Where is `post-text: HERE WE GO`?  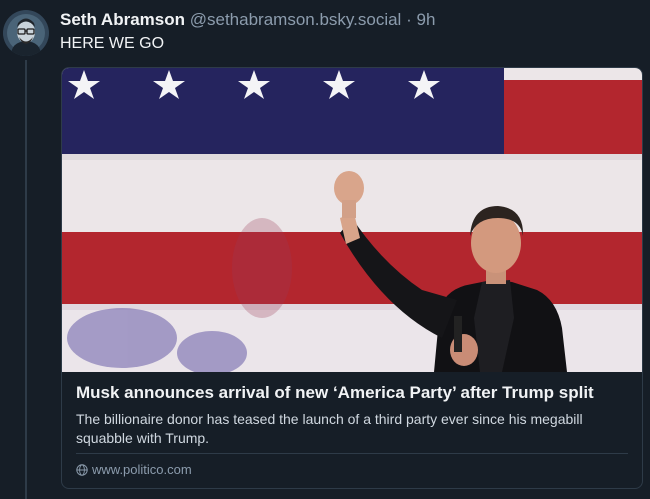
post-text: HERE WE GO is located at coordinates (112, 43).